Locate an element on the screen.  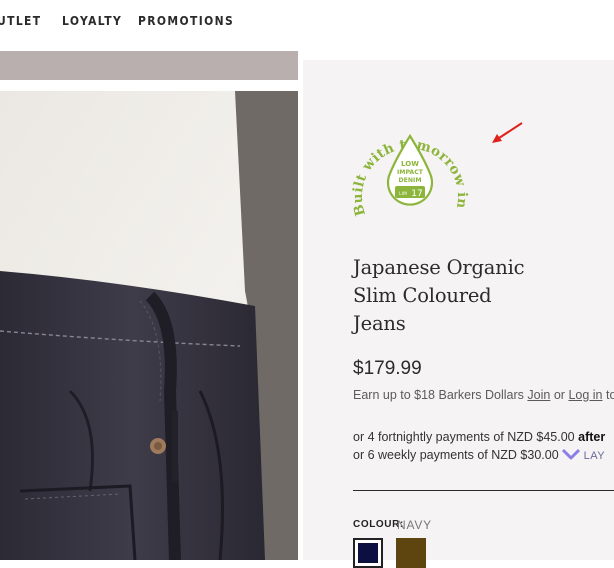
colour-value: NAVY is located at coordinates (414, 525).